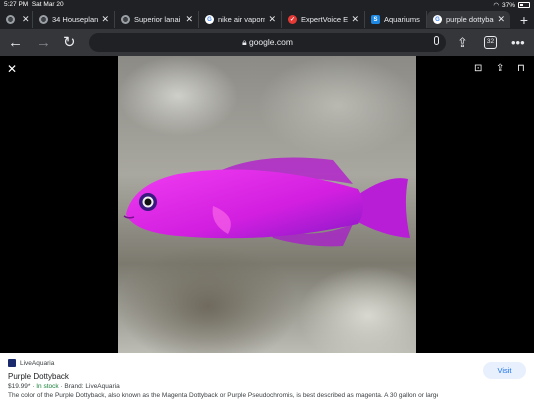 Image resolution: width=534 pixels, height=400 pixels. Describe the element at coordinates (490, 42) in the screenshot. I see `tab-switcher-button: 32` at that location.